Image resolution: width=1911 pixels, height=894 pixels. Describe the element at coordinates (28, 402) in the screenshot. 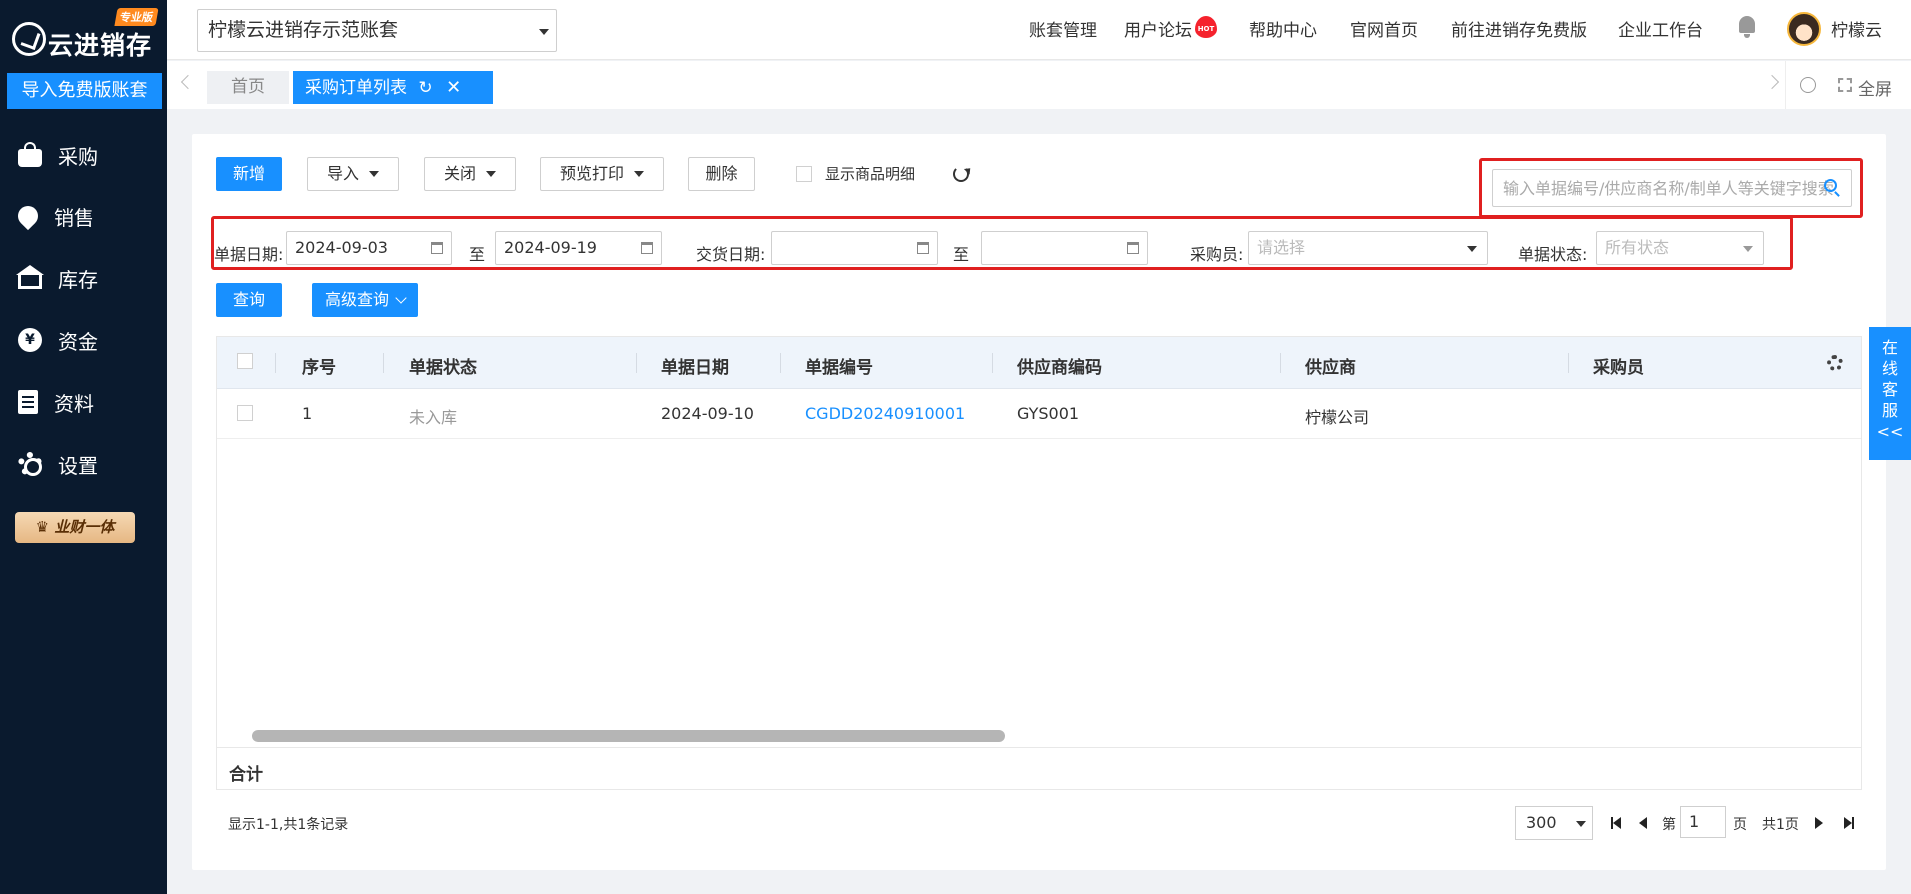

I see `document-icon` at that location.